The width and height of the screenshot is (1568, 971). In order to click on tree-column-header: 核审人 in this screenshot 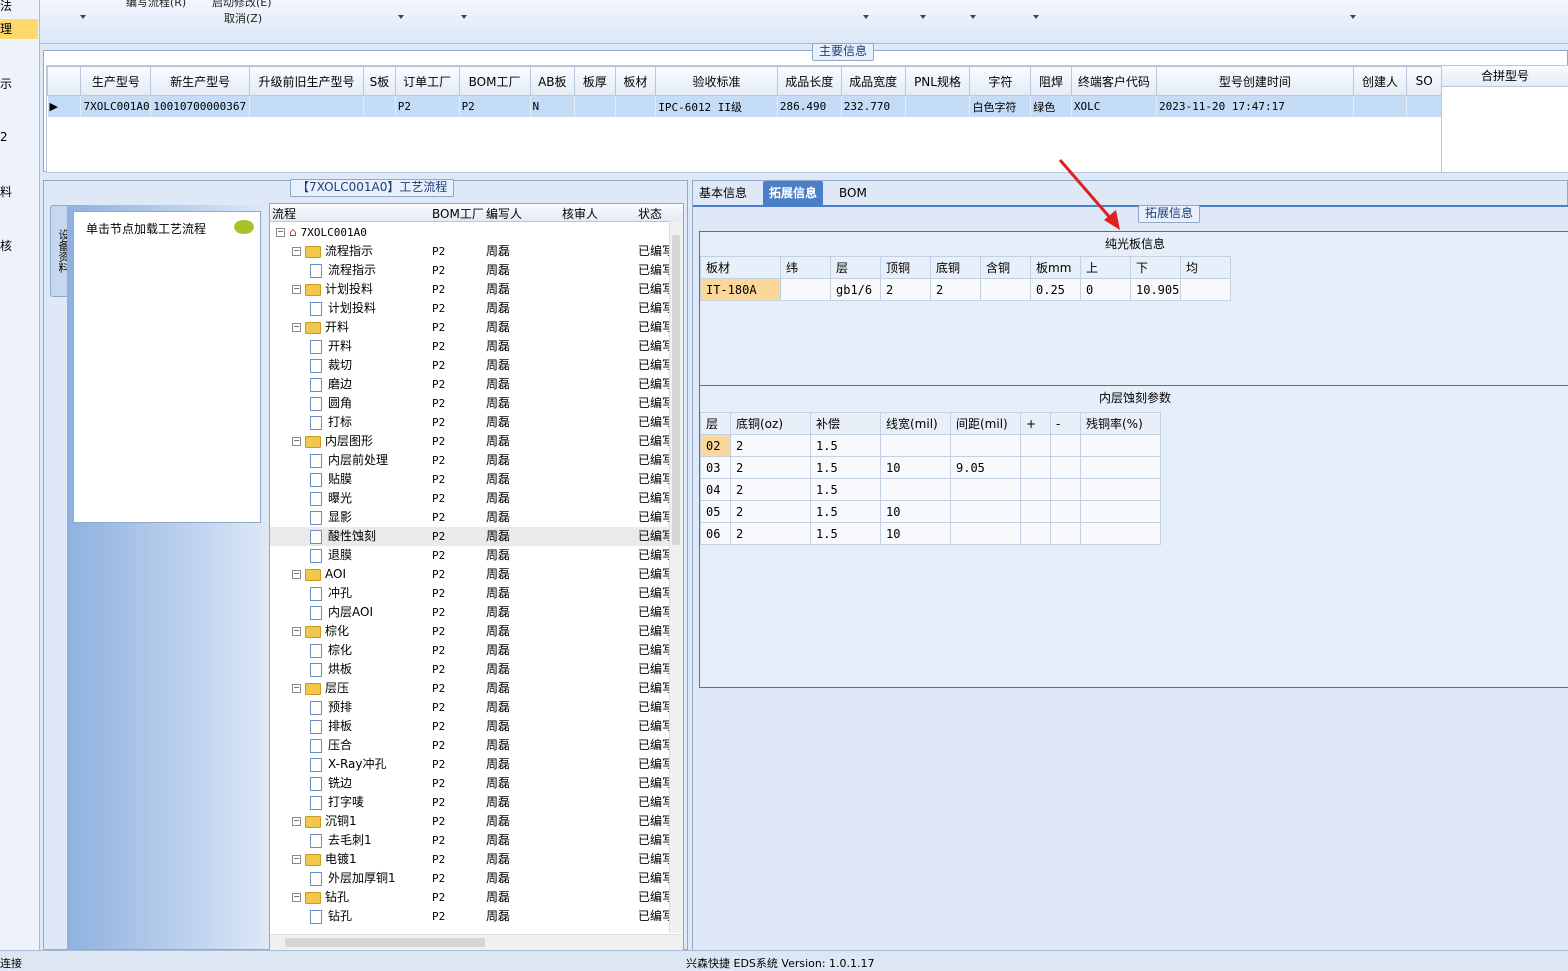, I will do `click(580, 213)`.